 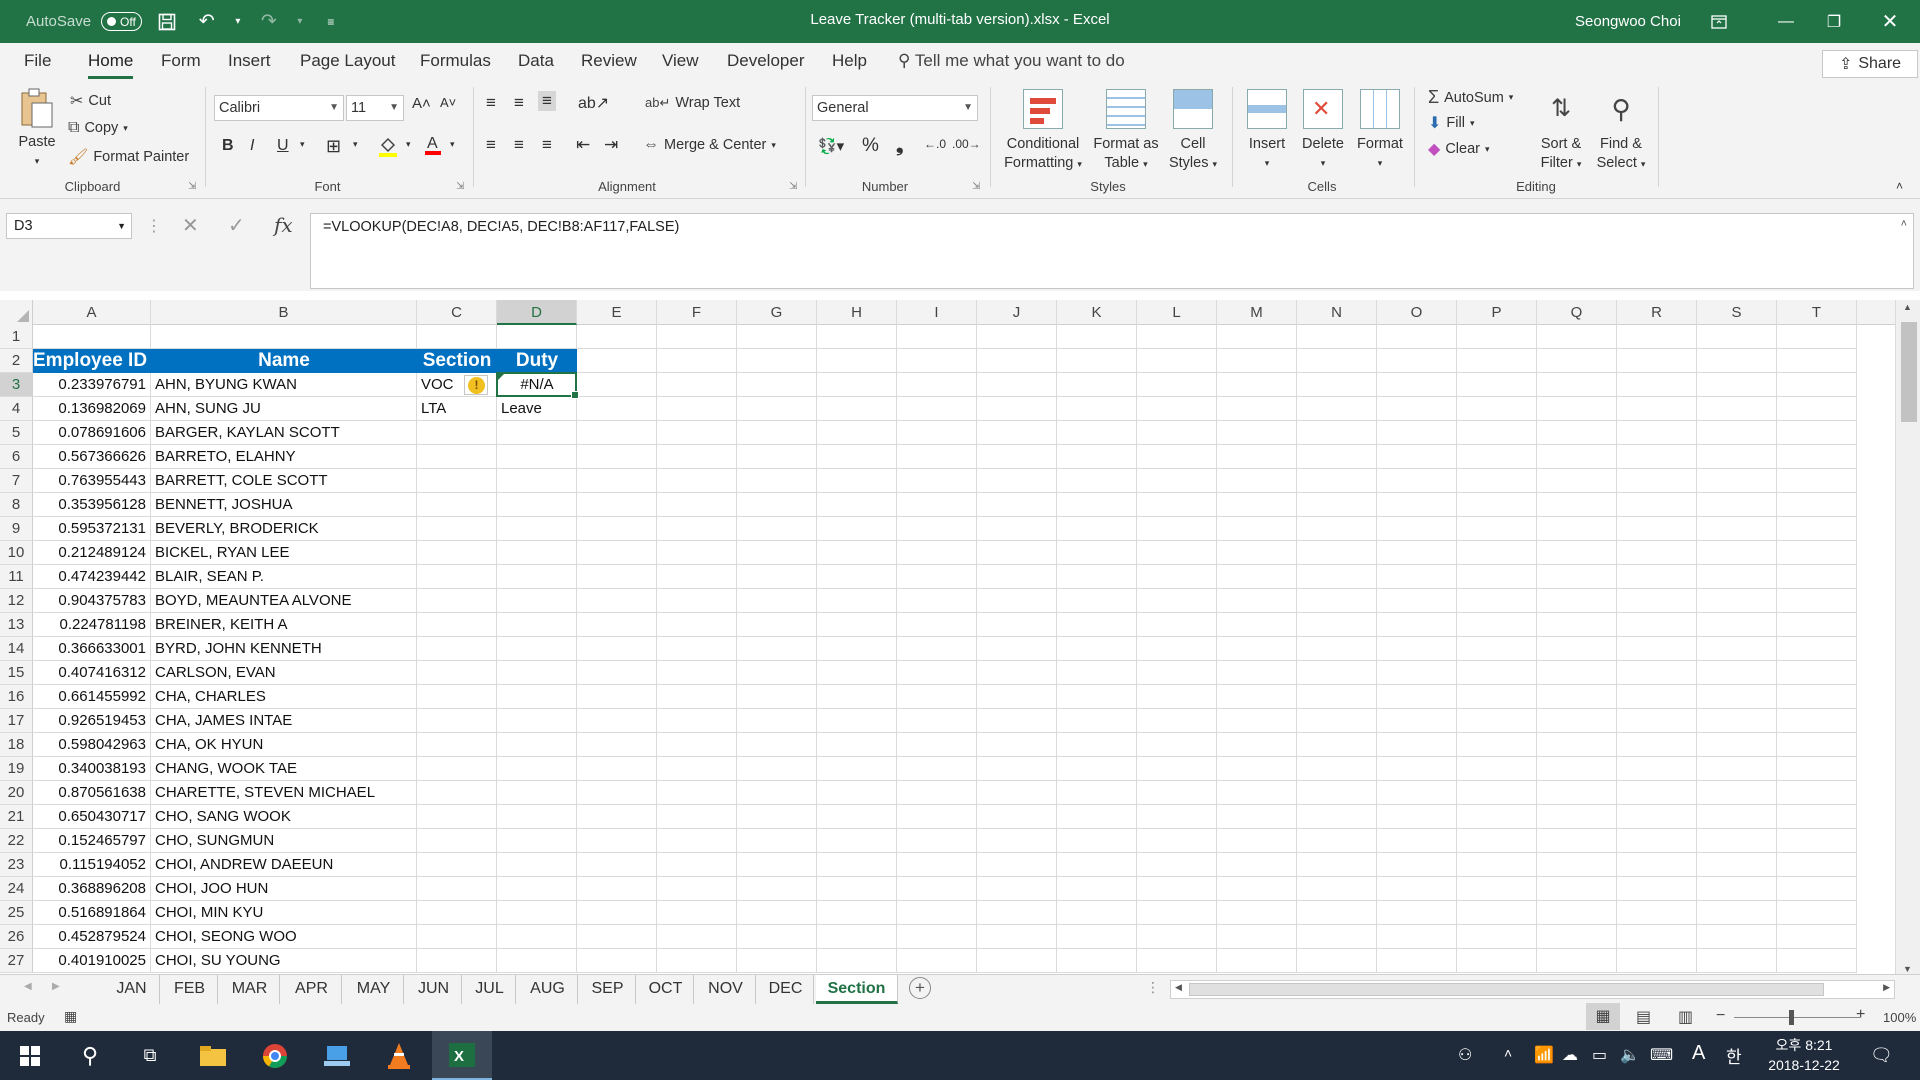 What do you see at coordinates (16, 649) in the screenshot?
I see `row-header-14: 14` at bounding box center [16, 649].